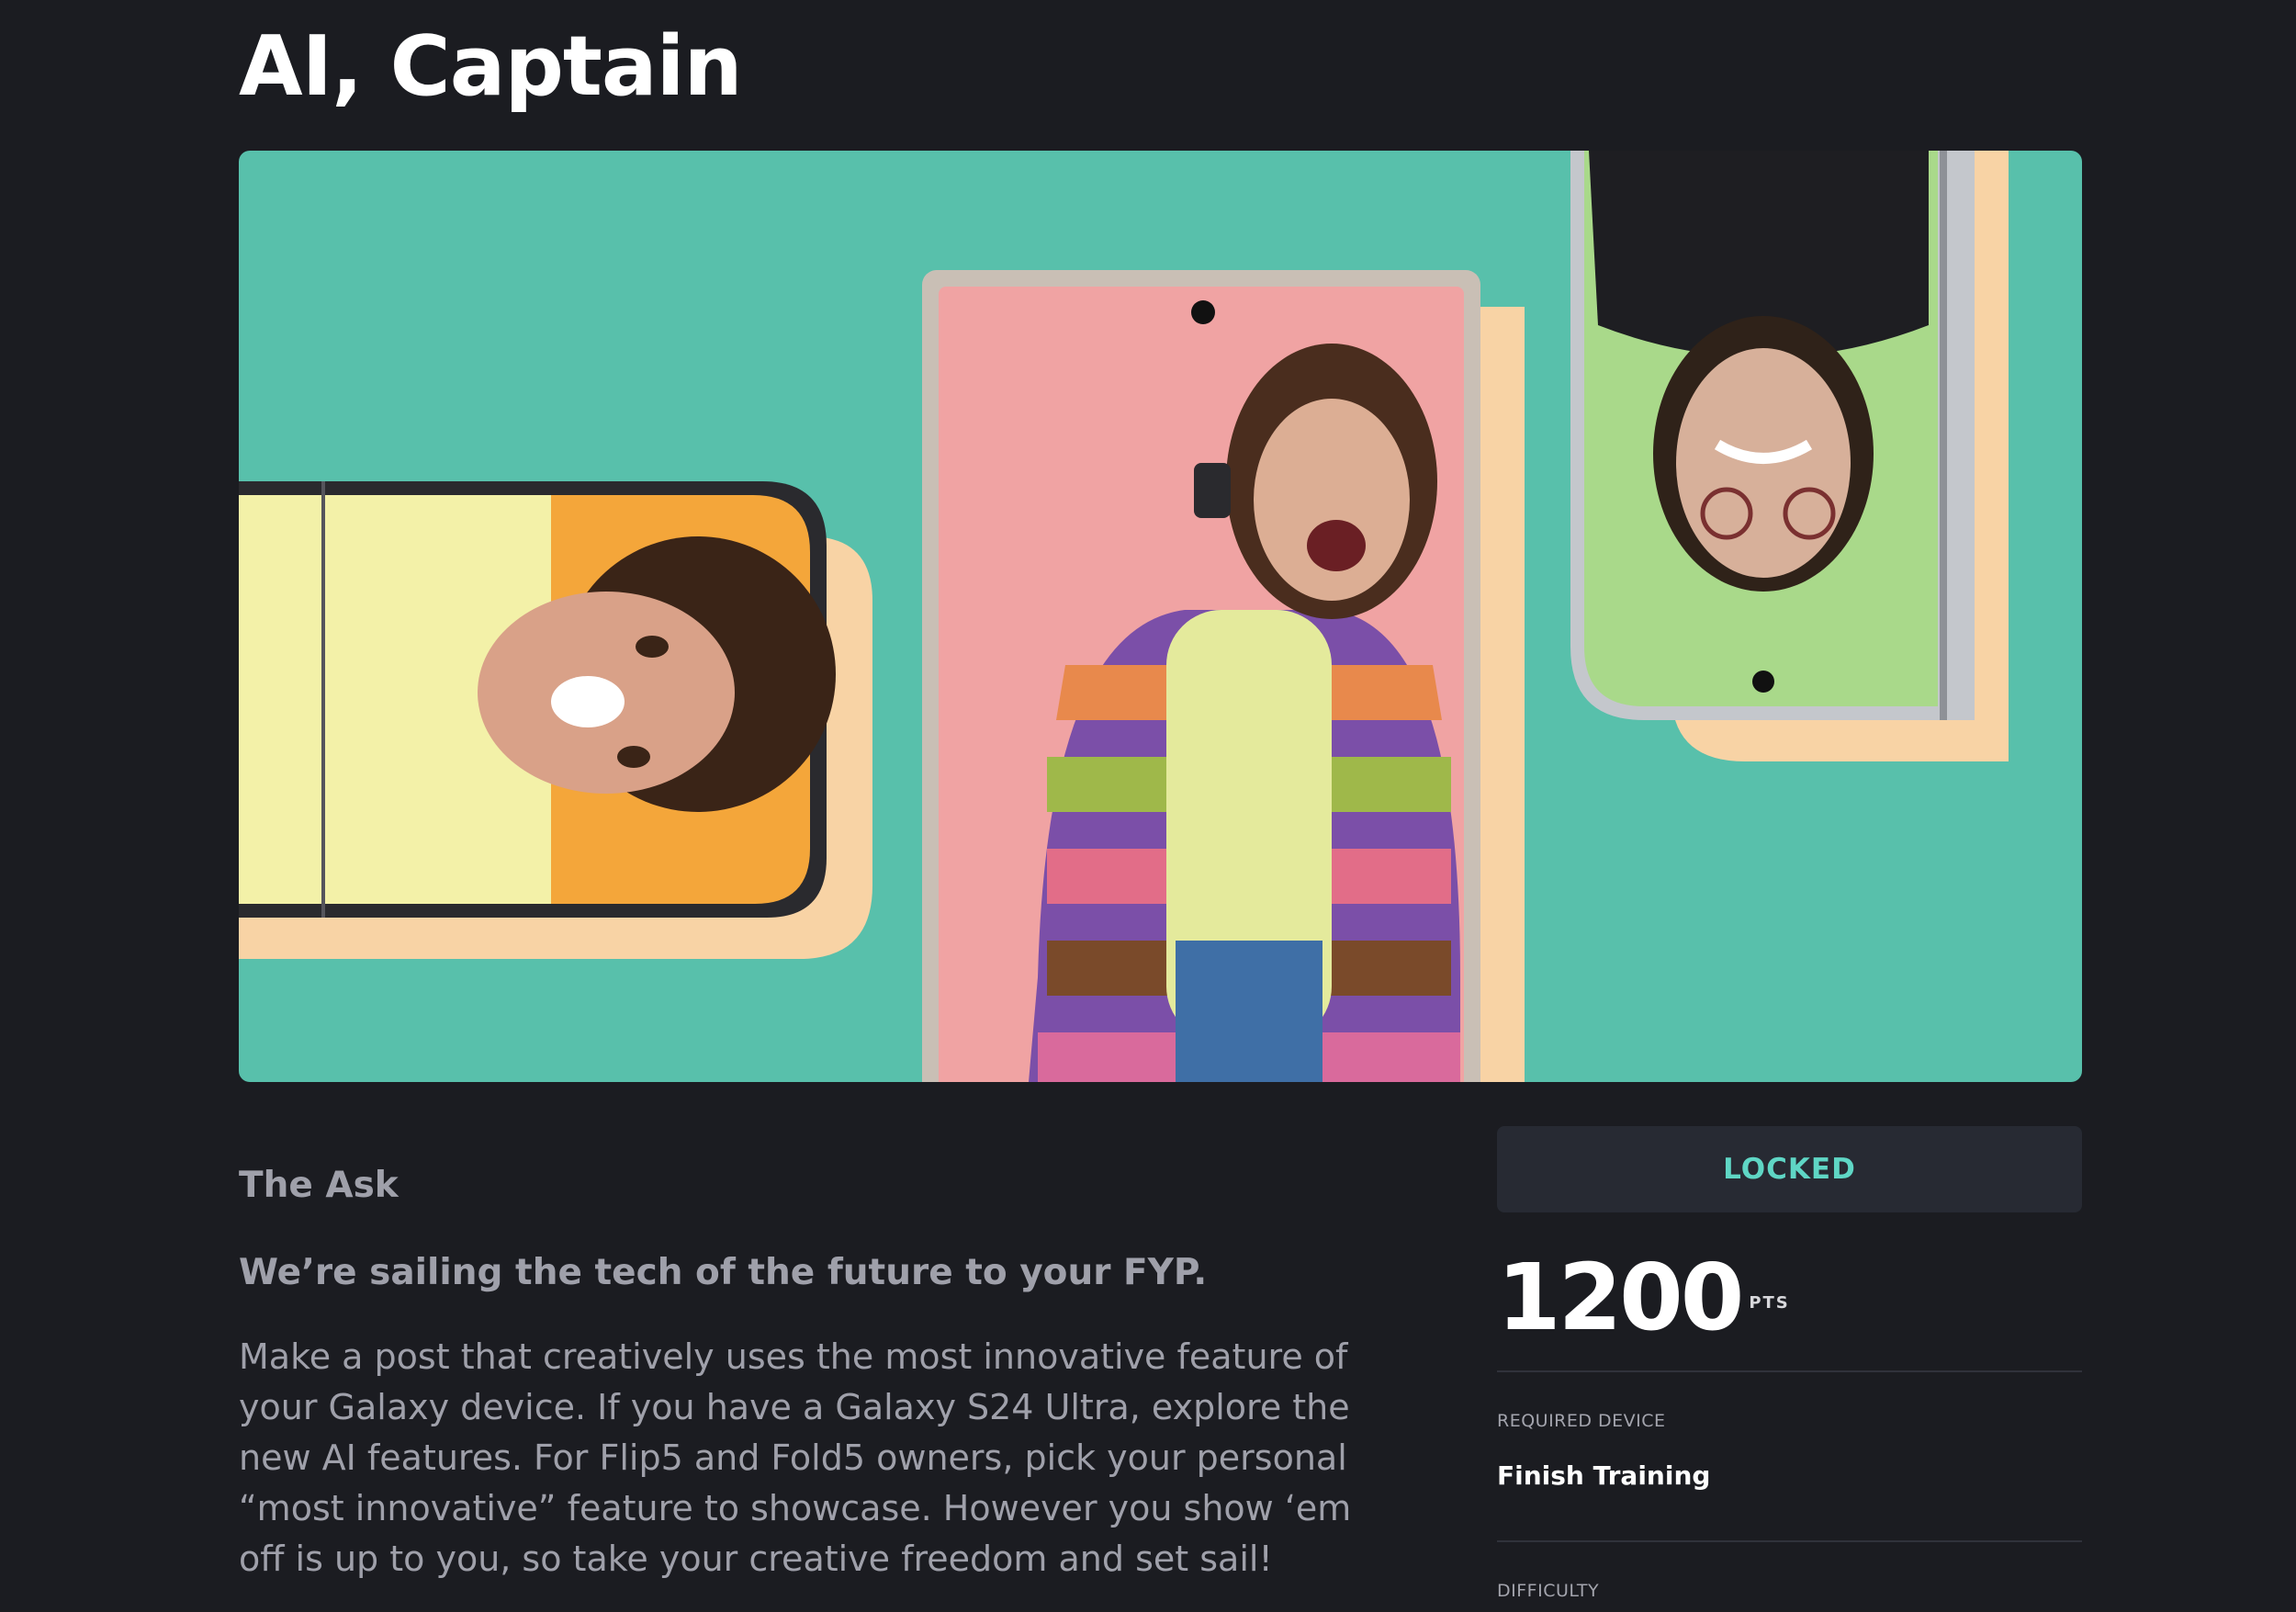 This screenshot has width=2296, height=1612. Describe the element at coordinates (319, 1185) in the screenshot. I see `ask-heading: The Ask` at that location.